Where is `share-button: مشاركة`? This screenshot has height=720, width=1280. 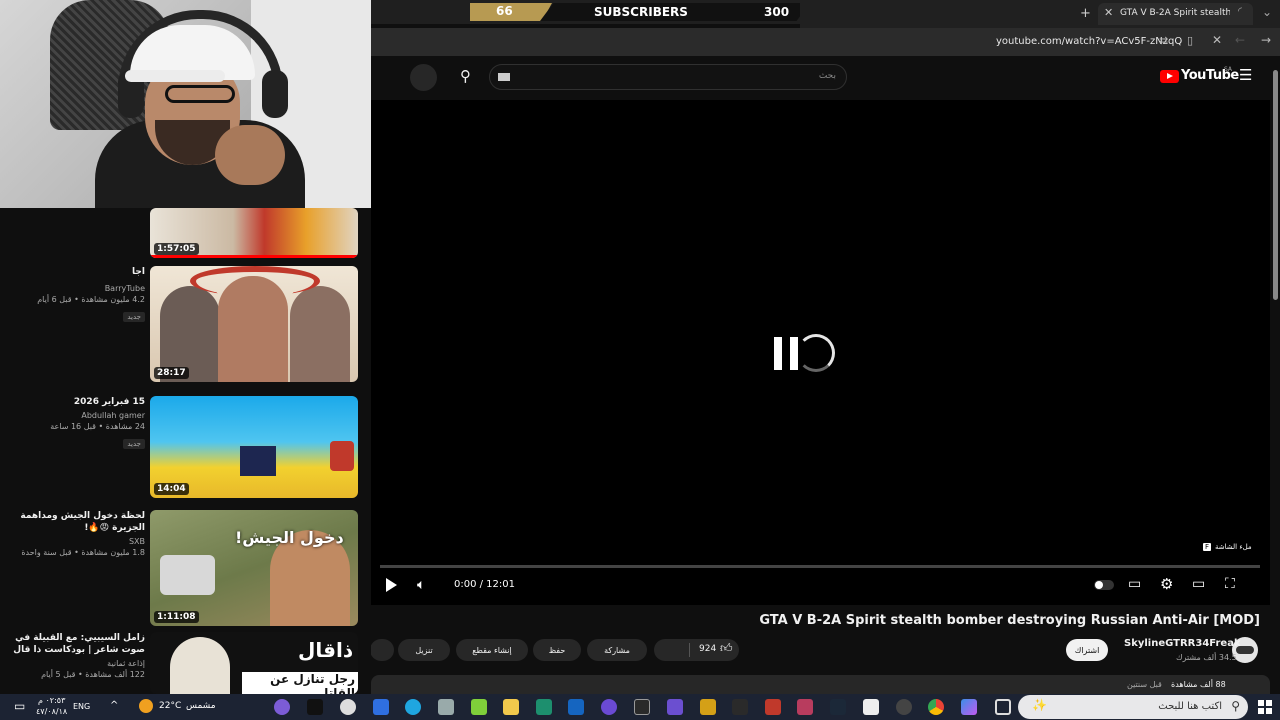 share-button: مشاركة is located at coordinates (617, 650).